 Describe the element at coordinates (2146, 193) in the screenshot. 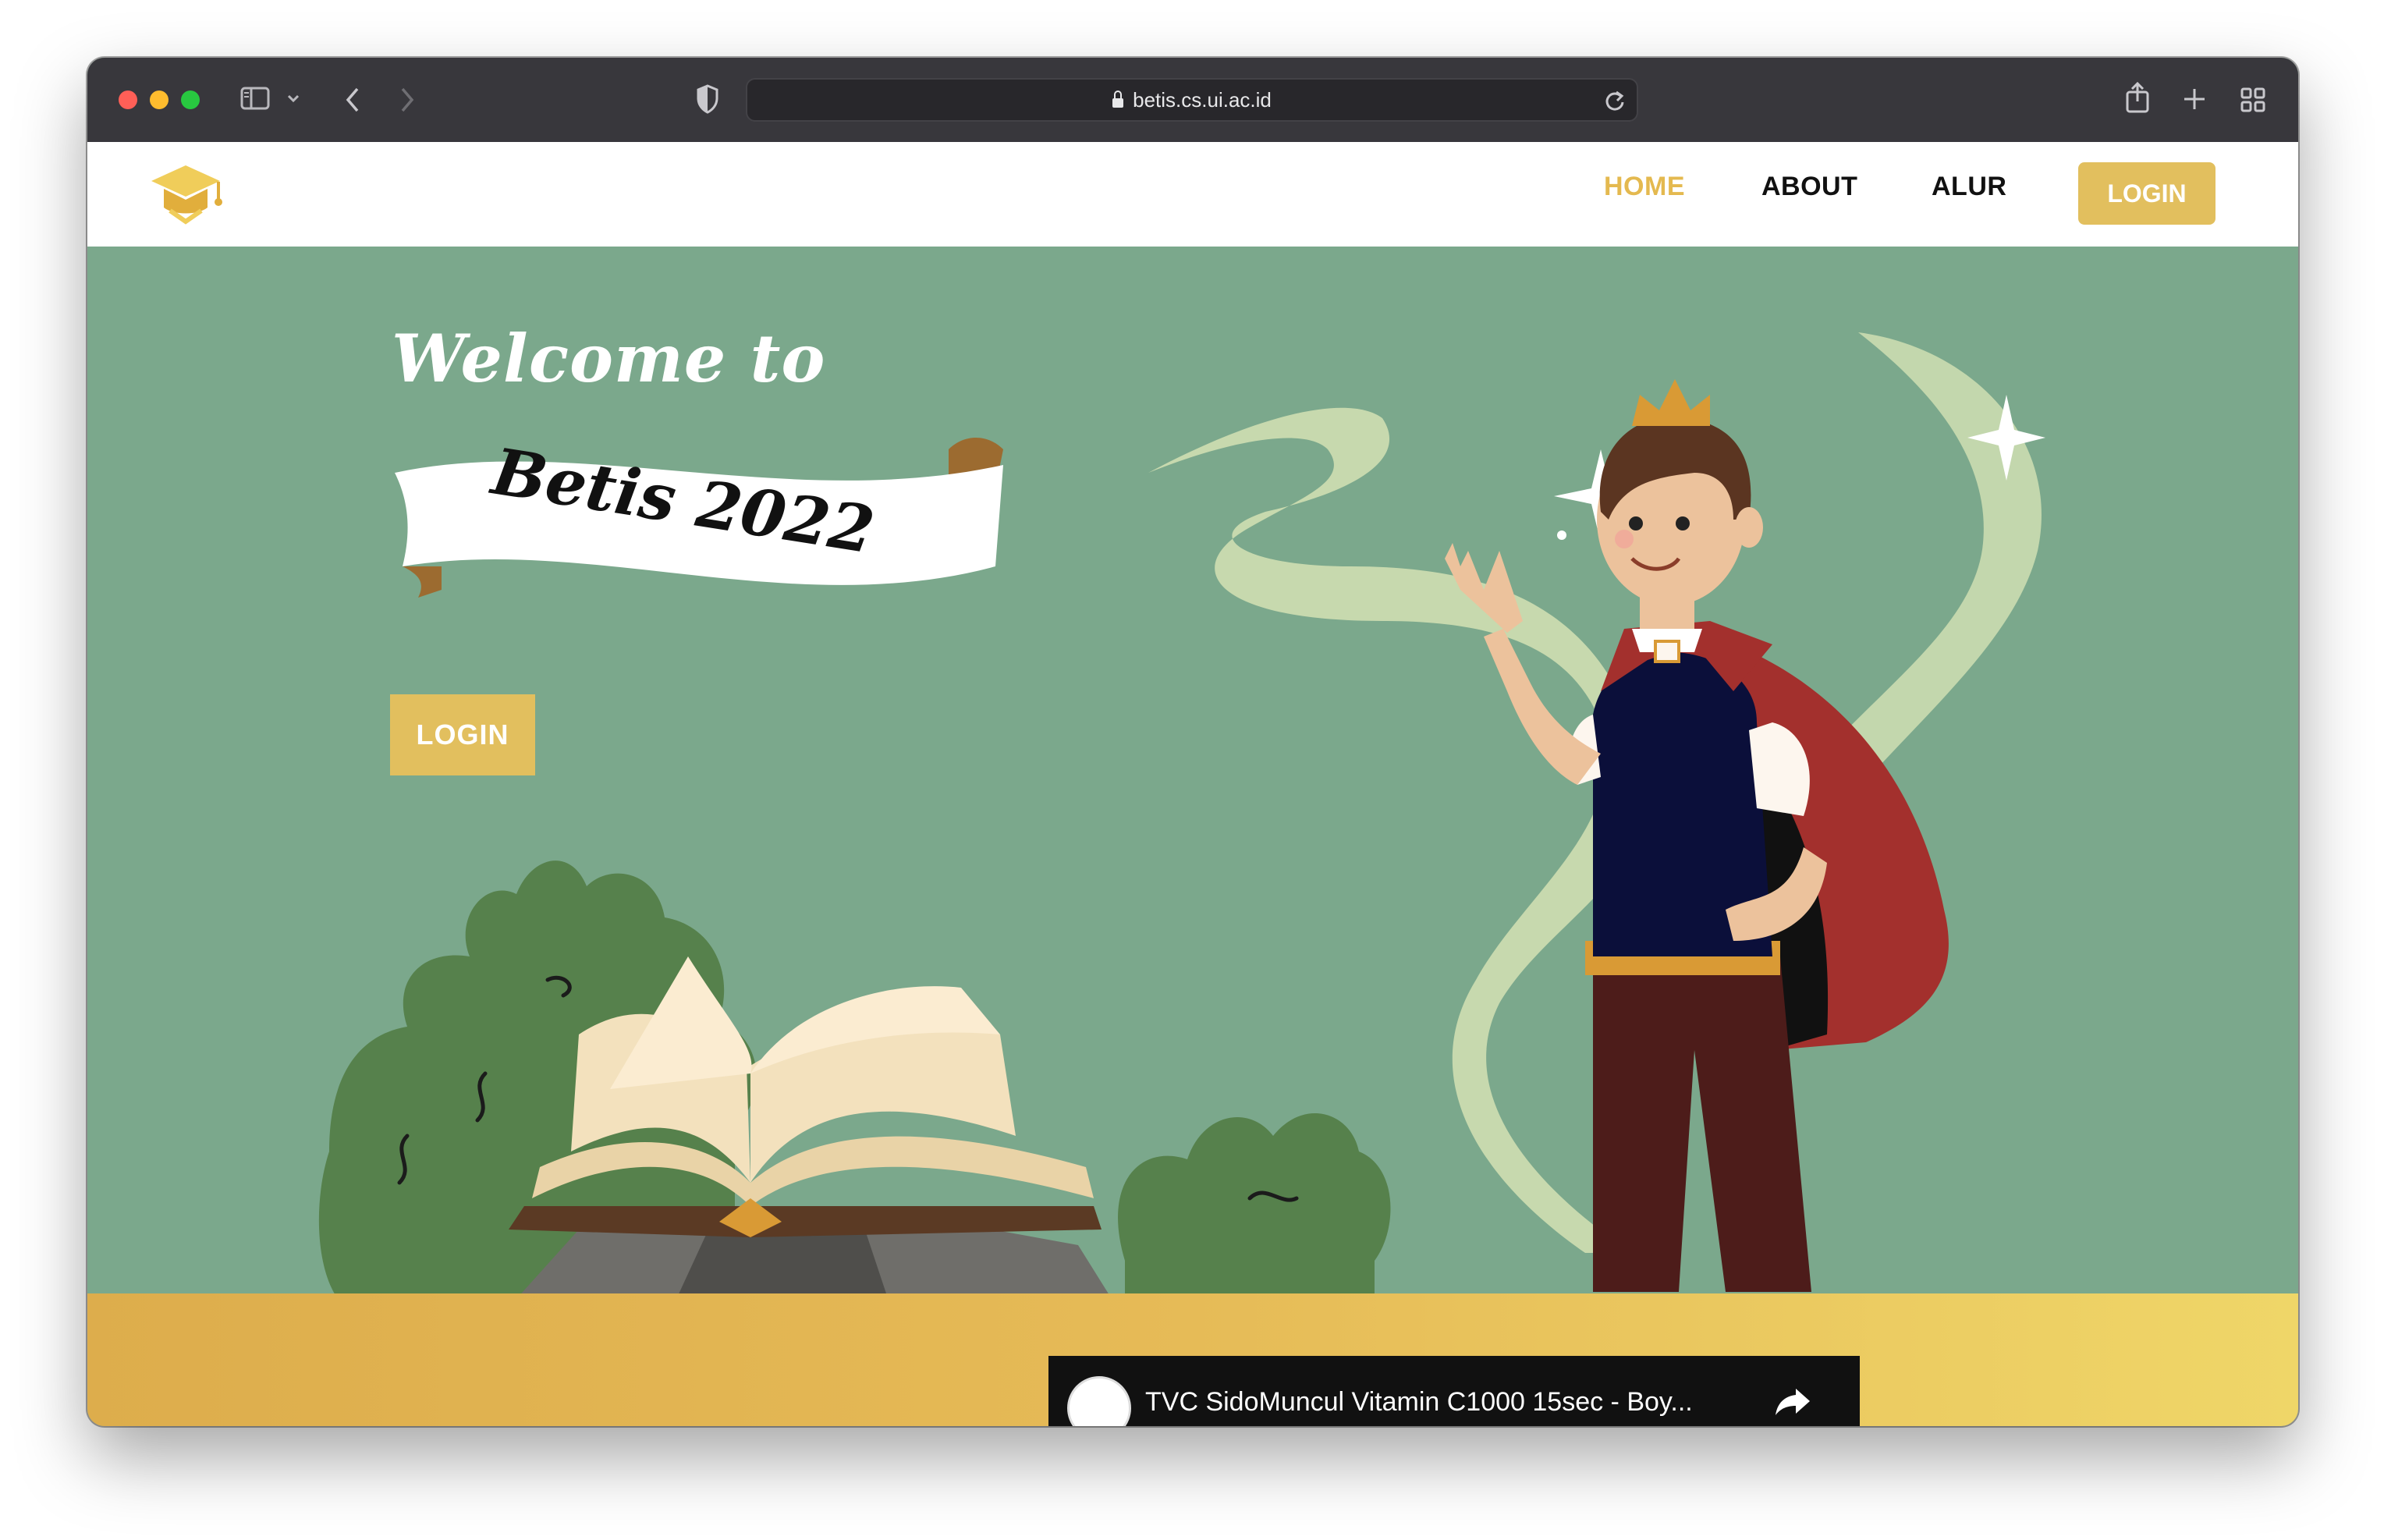

I see `nav-login-button: LOGIN` at that location.